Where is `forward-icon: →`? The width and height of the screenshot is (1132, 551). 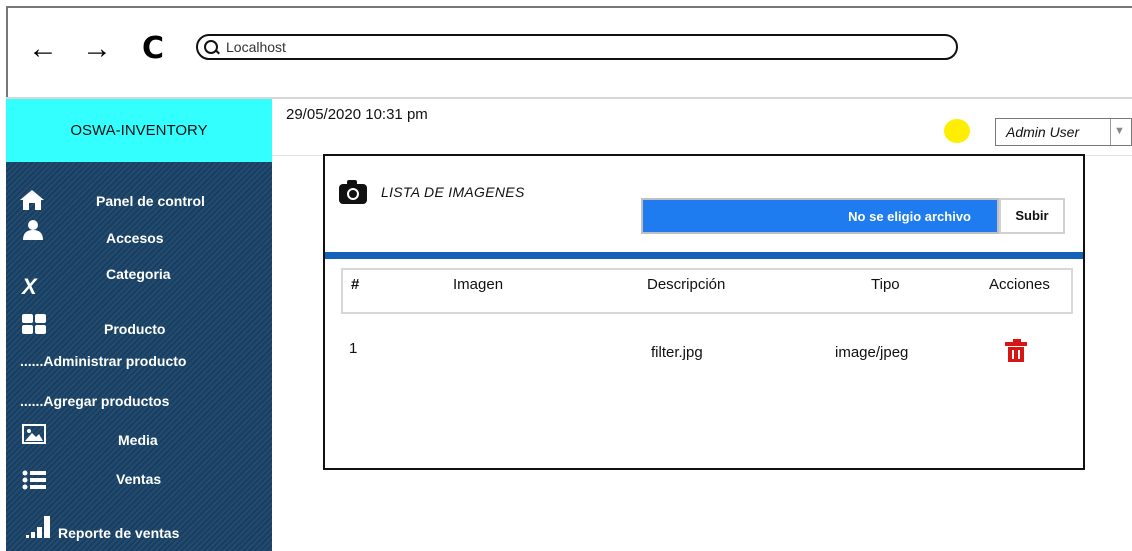 forward-icon: → is located at coordinates (97, 49).